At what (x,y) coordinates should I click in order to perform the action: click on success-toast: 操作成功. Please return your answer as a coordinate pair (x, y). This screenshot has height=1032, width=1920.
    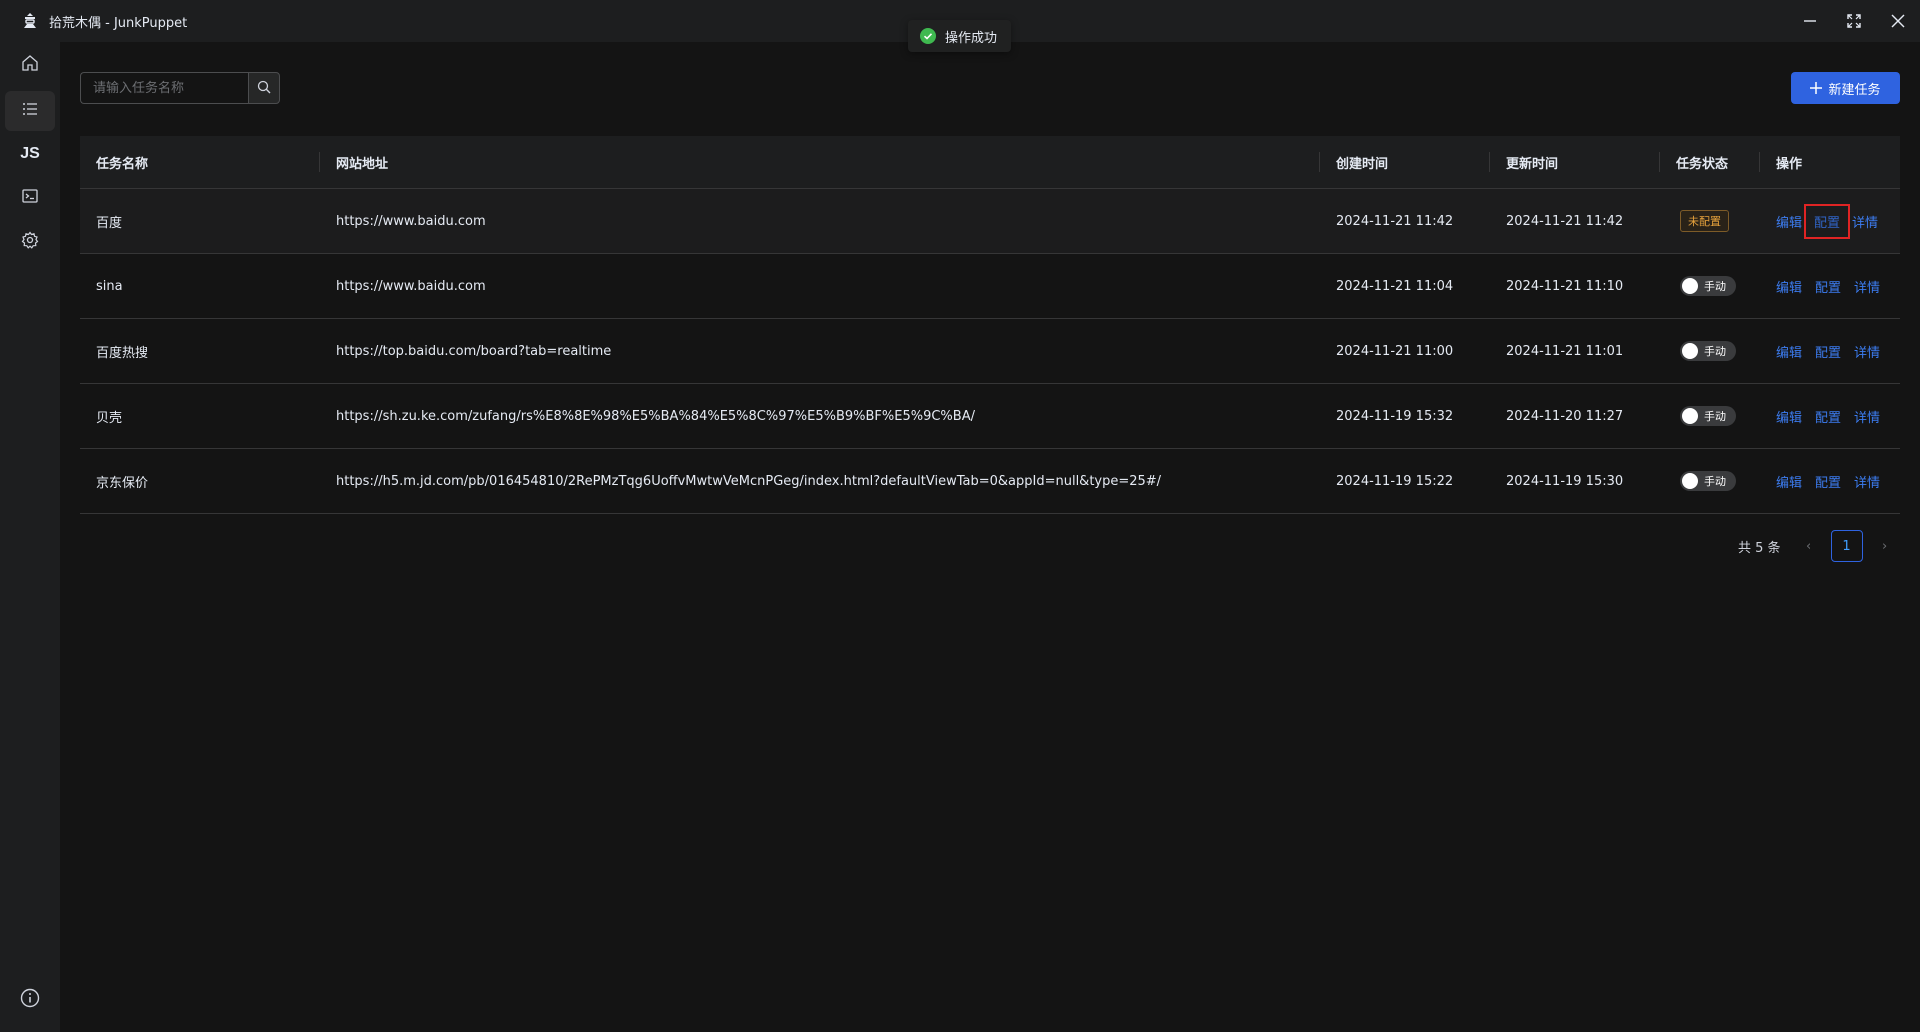
    Looking at the image, I should click on (960, 36).